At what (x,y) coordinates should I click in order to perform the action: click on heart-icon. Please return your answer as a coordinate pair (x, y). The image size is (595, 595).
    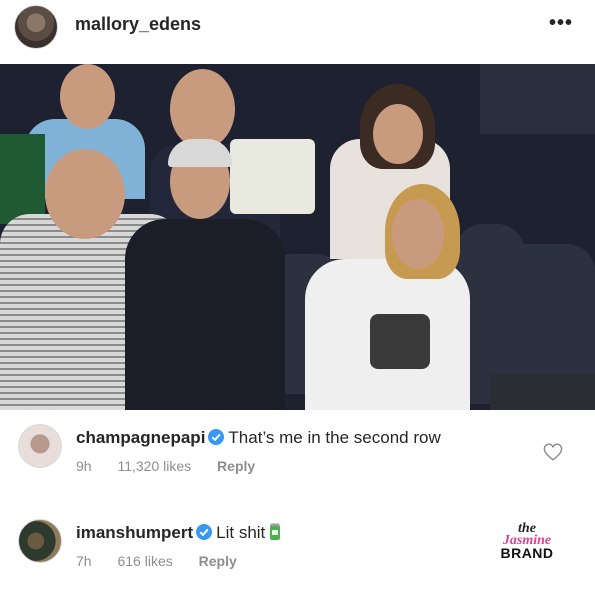
    Looking at the image, I should click on (553, 452).